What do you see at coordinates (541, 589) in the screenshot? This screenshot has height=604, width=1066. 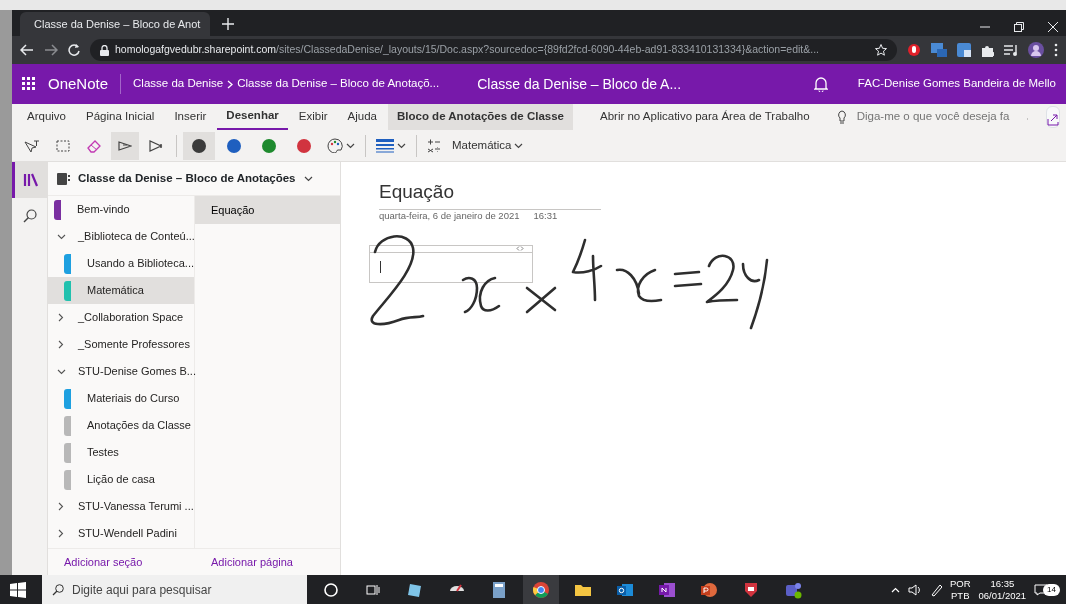 I see `browser-icon` at bounding box center [541, 589].